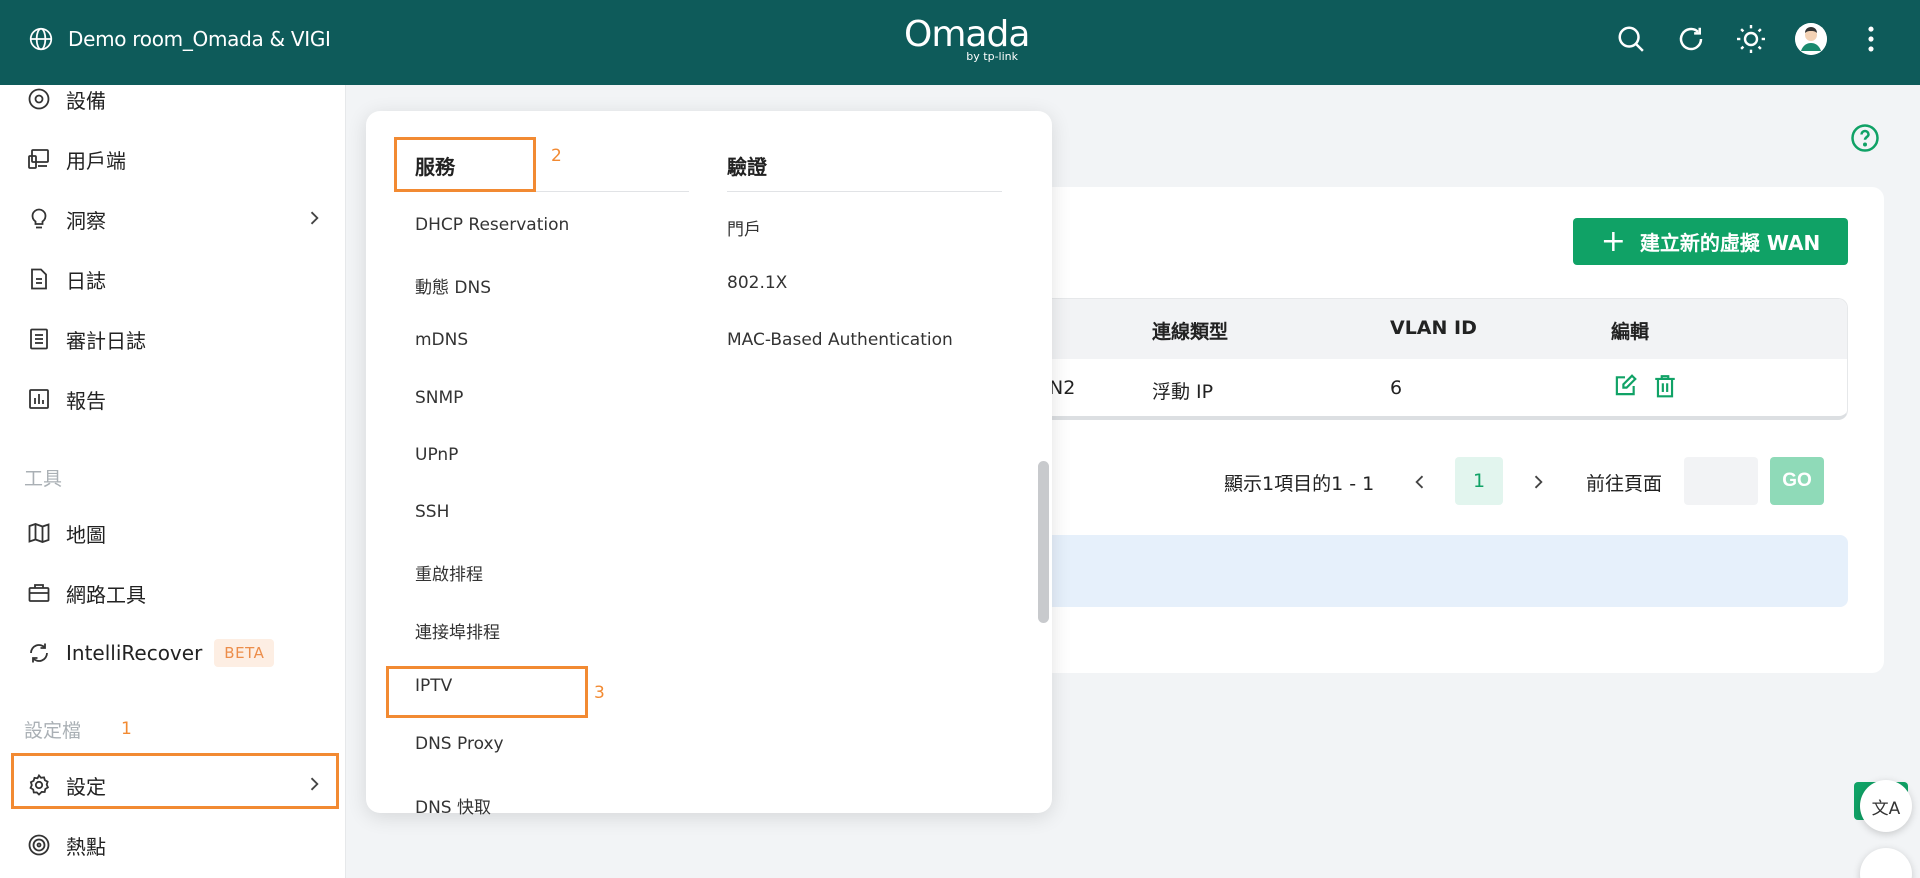 The height and width of the screenshot is (878, 1920). I want to click on avatar, so click(1811, 39).